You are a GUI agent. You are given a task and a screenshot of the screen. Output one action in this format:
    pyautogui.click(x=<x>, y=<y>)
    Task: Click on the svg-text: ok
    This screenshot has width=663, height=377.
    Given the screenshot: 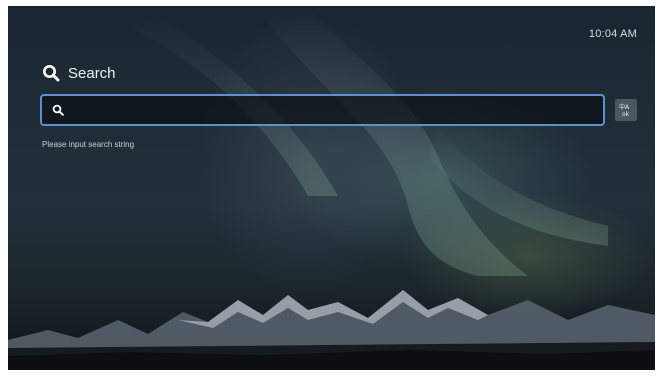 What is the action you would take?
    pyautogui.click(x=626, y=114)
    